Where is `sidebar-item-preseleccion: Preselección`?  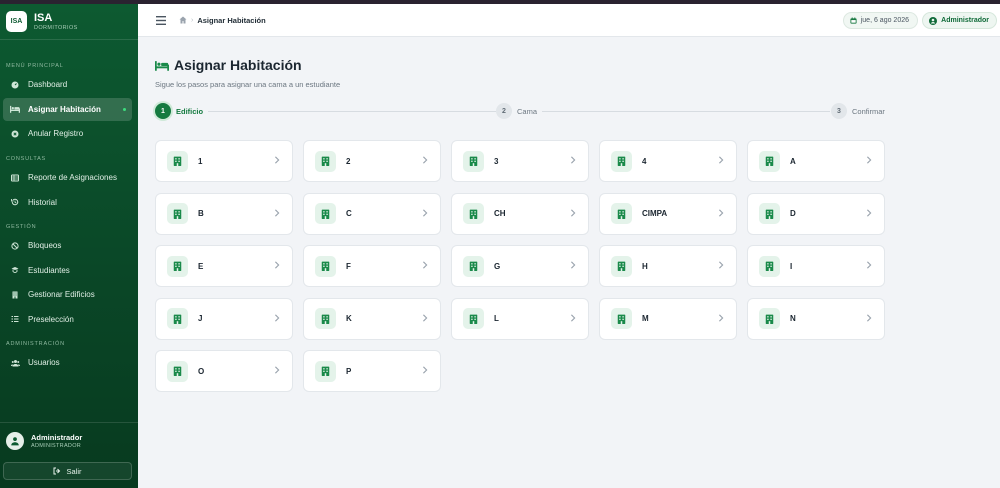 sidebar-item-preseleccion: Preselección is located at coordinates (67, 319).